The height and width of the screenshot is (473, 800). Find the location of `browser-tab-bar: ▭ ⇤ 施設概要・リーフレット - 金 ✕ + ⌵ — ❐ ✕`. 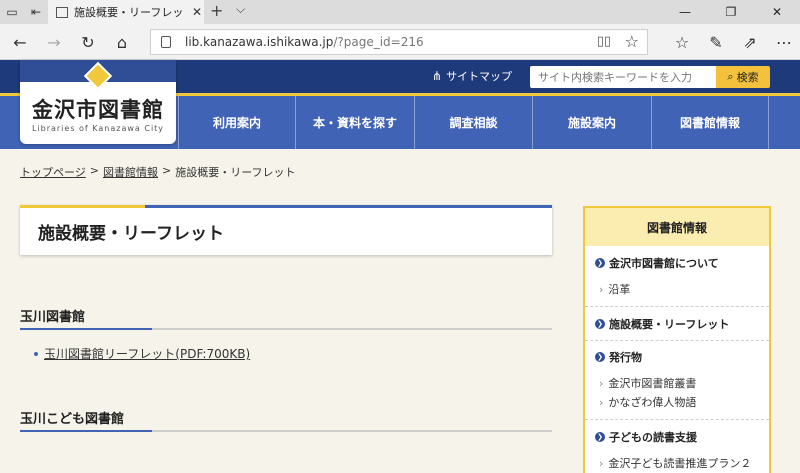

browser-tab-bar: ▭ ⇤ 施設概要・リーフレット - 金 ✕ + ⌵ — ❐ ✕ is located at coordinates (400, 12).